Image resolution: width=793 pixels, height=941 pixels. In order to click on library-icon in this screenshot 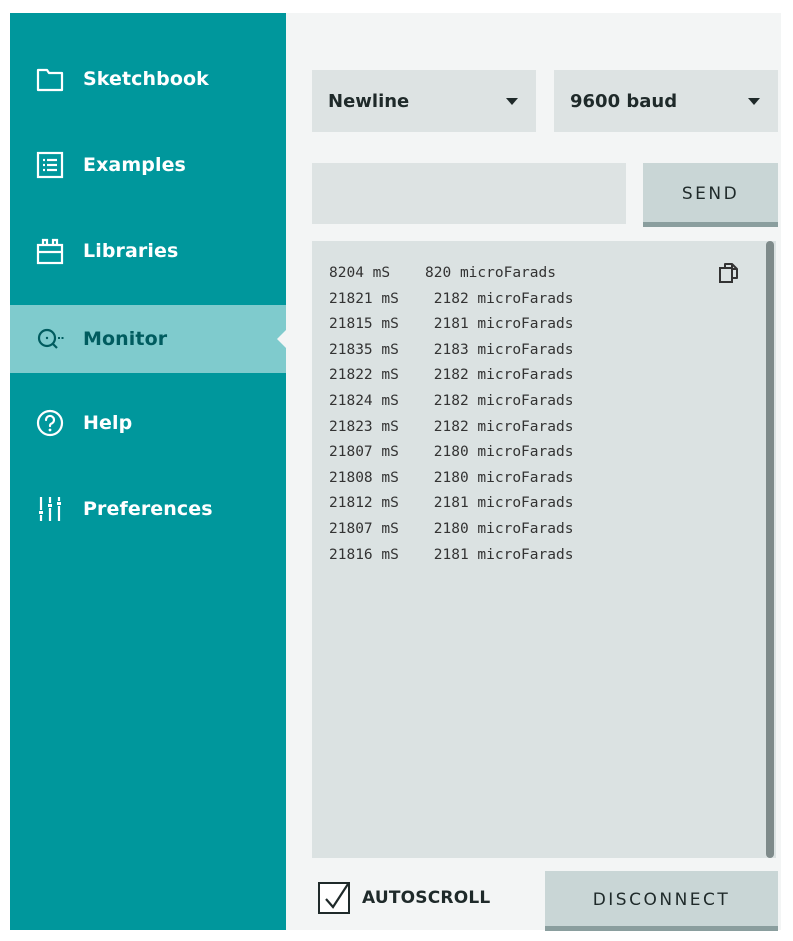, I will do `click(50, 251)`.